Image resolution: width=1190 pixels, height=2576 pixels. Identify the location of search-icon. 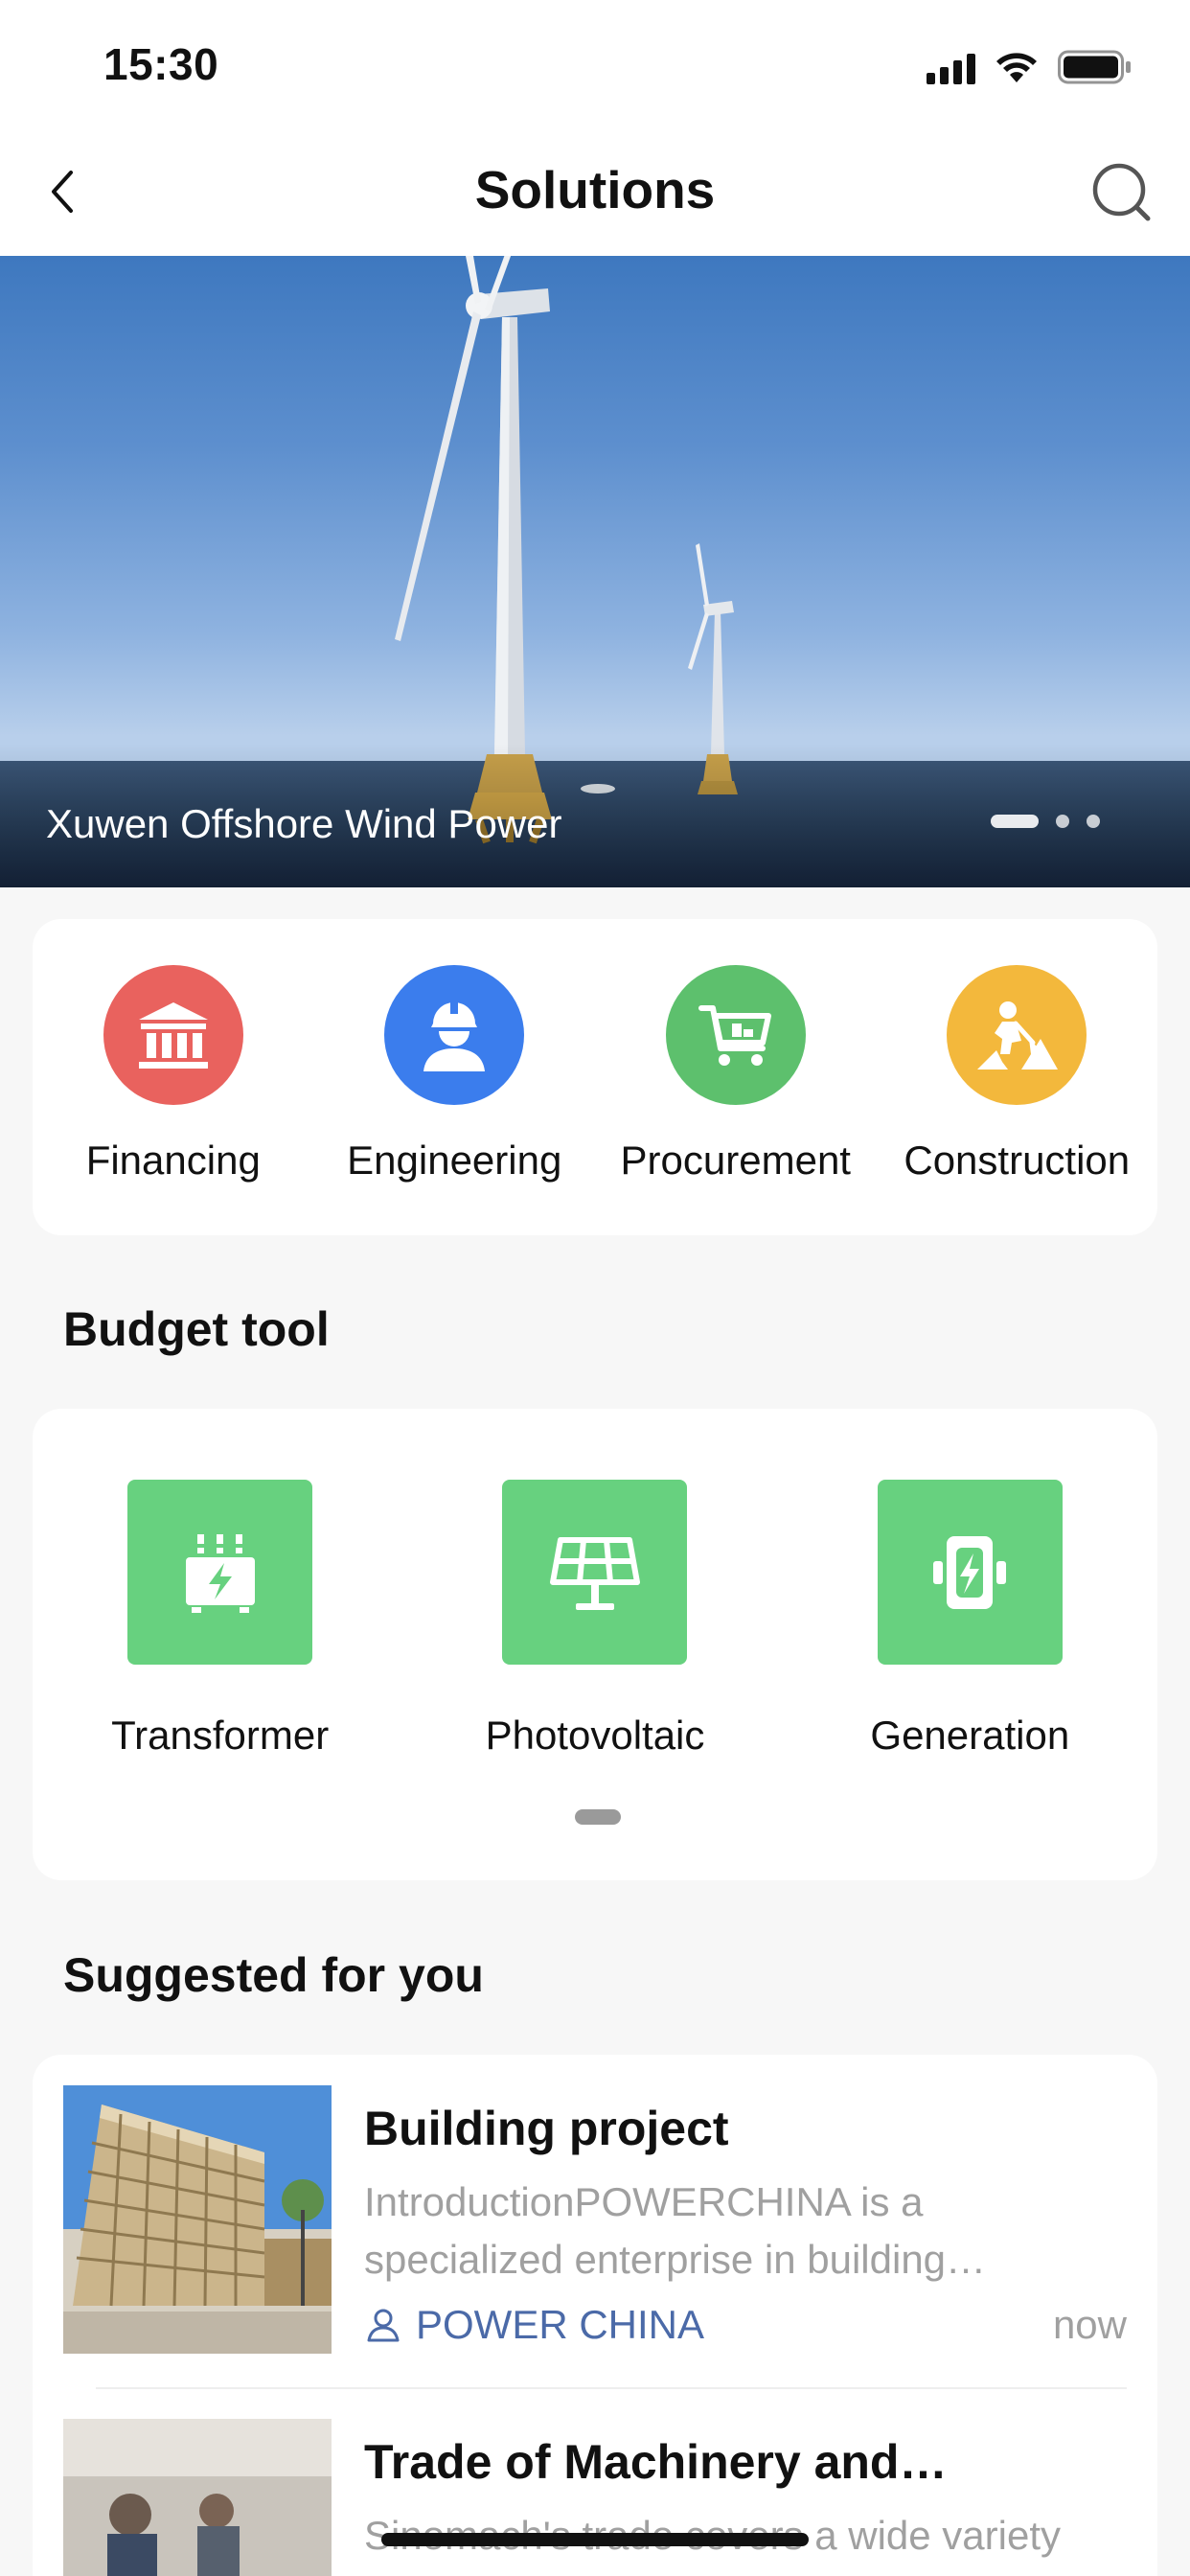
(1122, 192).